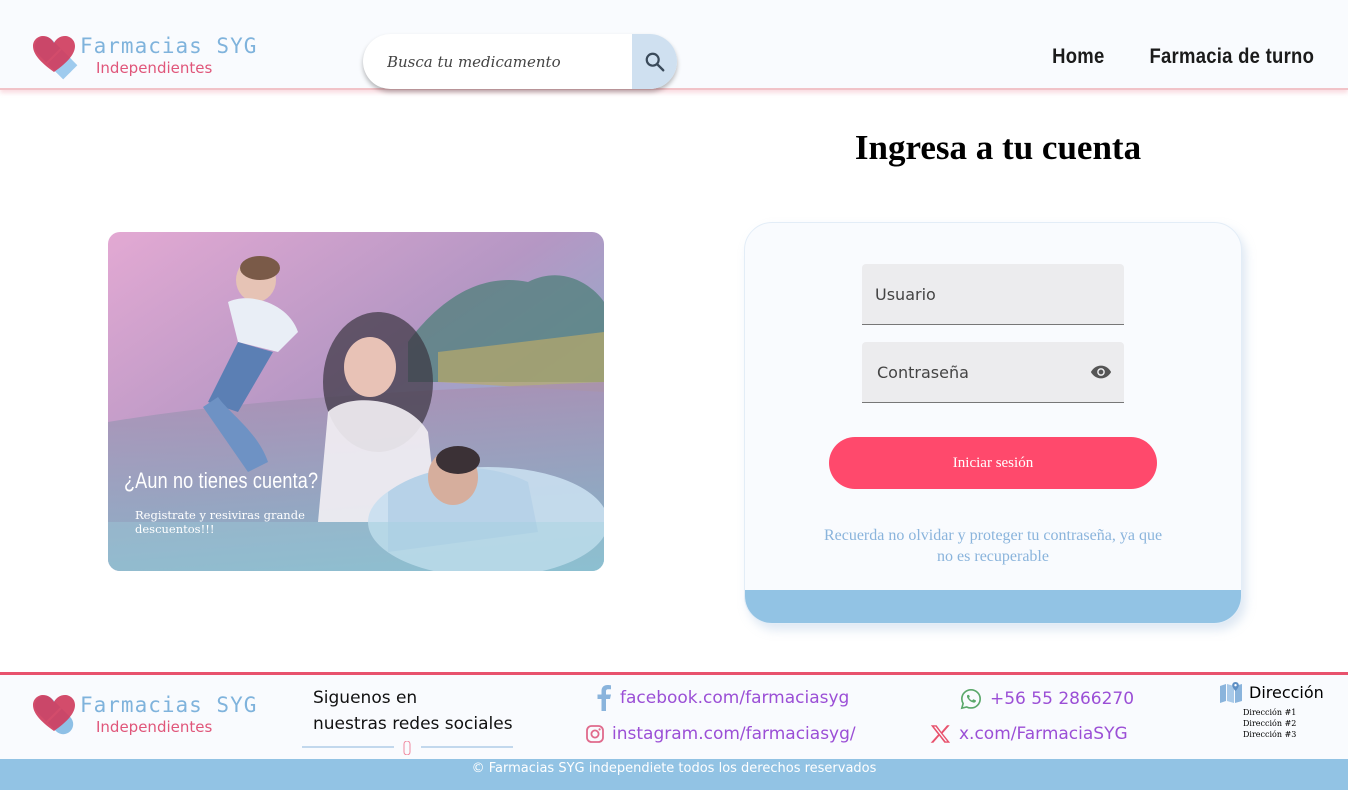 Image resolution: width=1348 pixels, height=790 pixels. I want to click on nav-home: Home, so click(1078, 57).